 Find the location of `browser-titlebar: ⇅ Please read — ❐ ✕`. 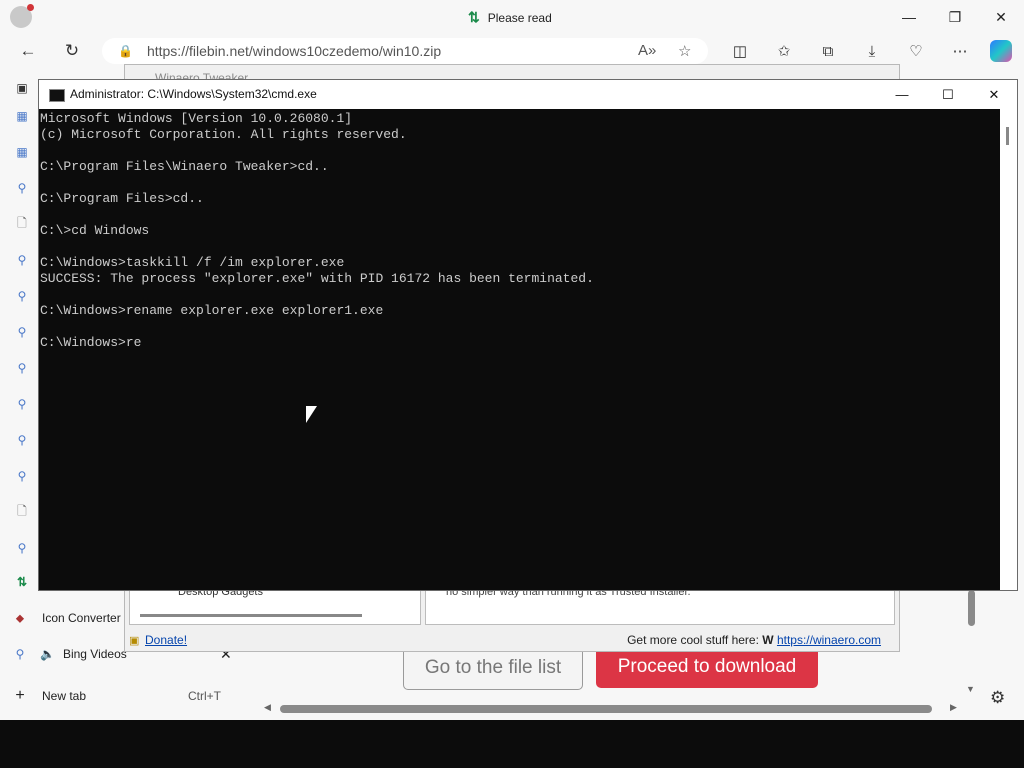

browser-titlebar: ⇅ Please read — ❐ ✕ is located at coordinates (512, 17).